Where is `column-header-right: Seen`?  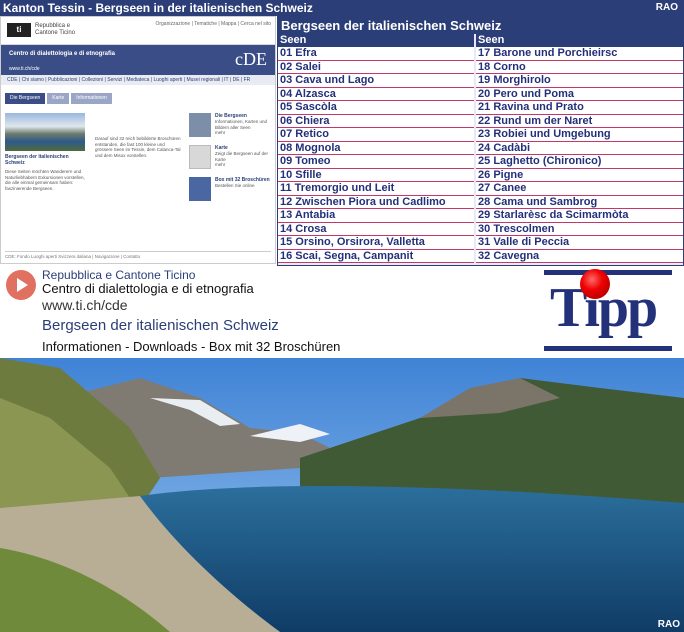 column-header-right: Seen is located at coordinates (579, 40).